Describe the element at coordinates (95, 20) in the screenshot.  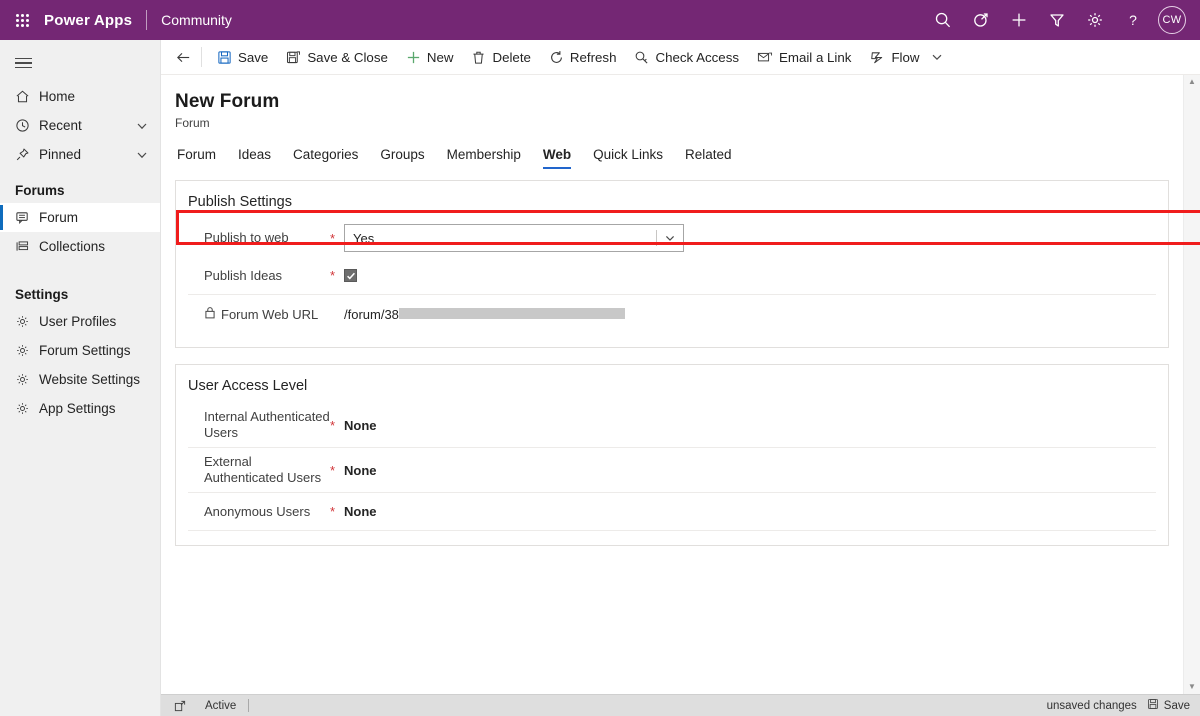
I see `brand-name: Power Apps` at that location.